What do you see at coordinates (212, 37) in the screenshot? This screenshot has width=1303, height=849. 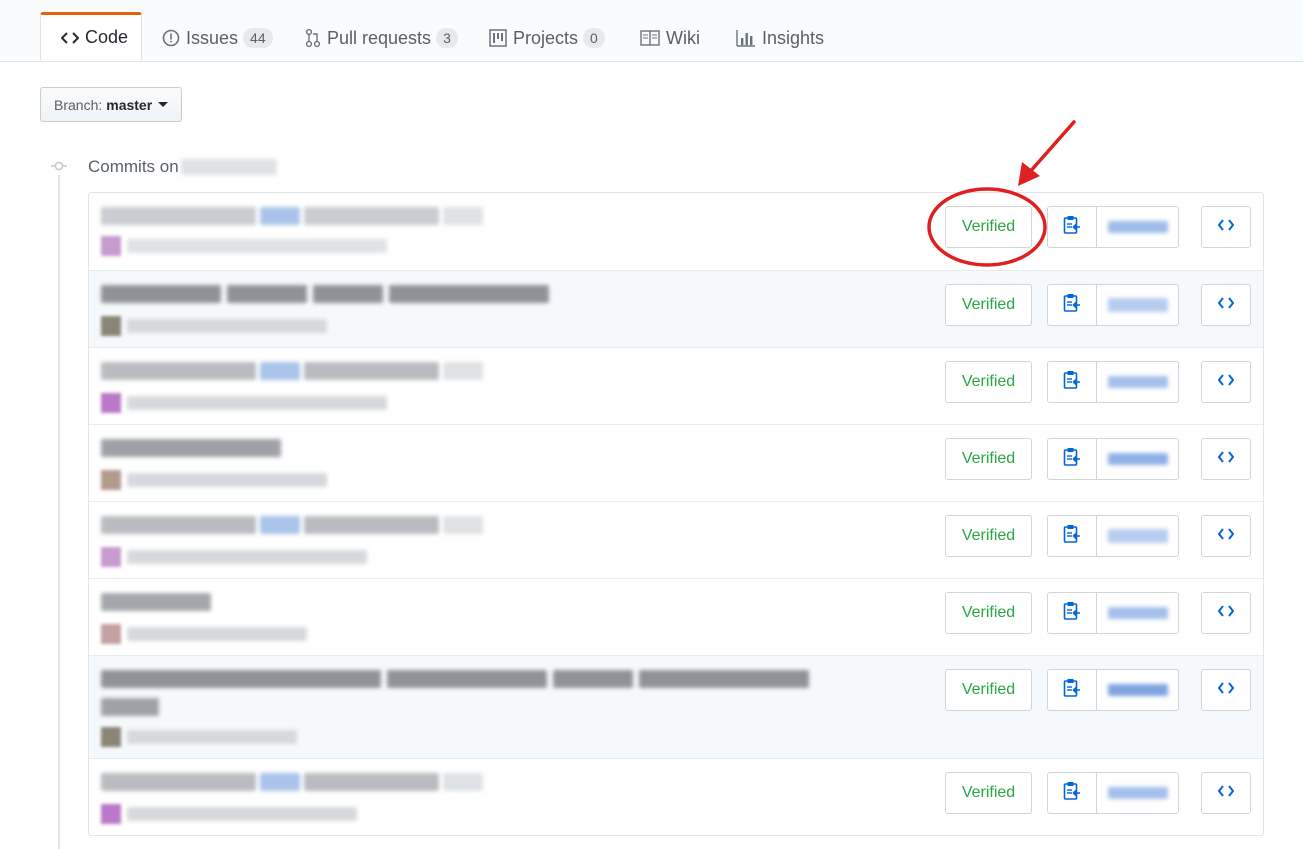 I see `tab-issues-label: Issues` at bounding box center [212, 37].